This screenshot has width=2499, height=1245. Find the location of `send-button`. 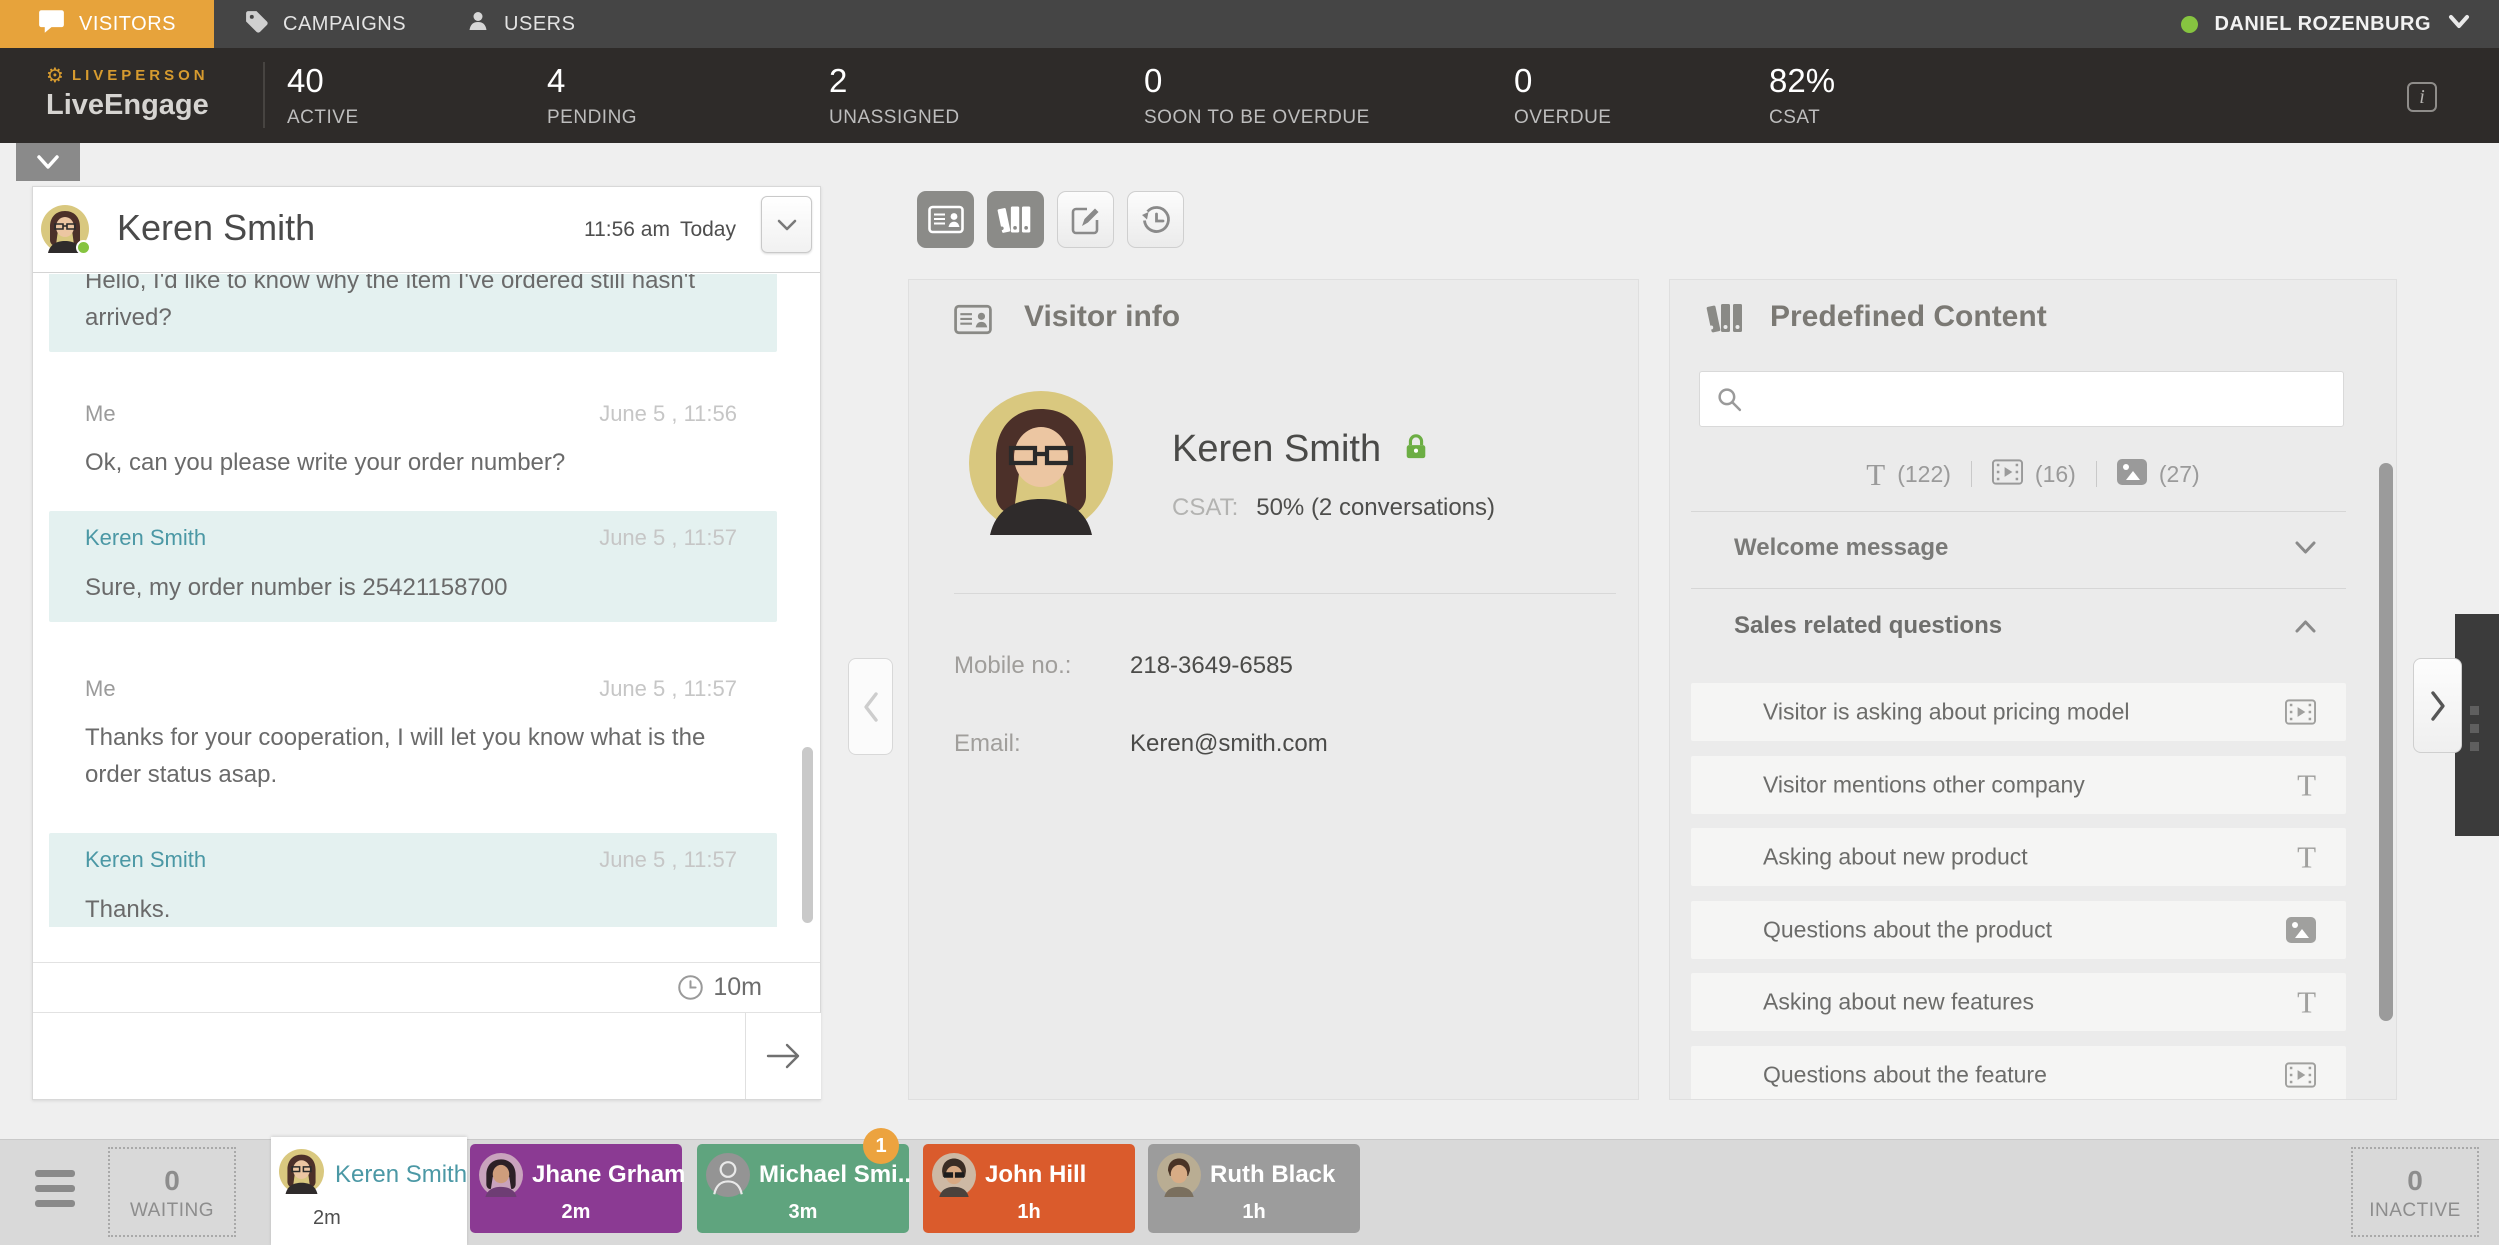

send-button is located at coordinates (783, 1056).